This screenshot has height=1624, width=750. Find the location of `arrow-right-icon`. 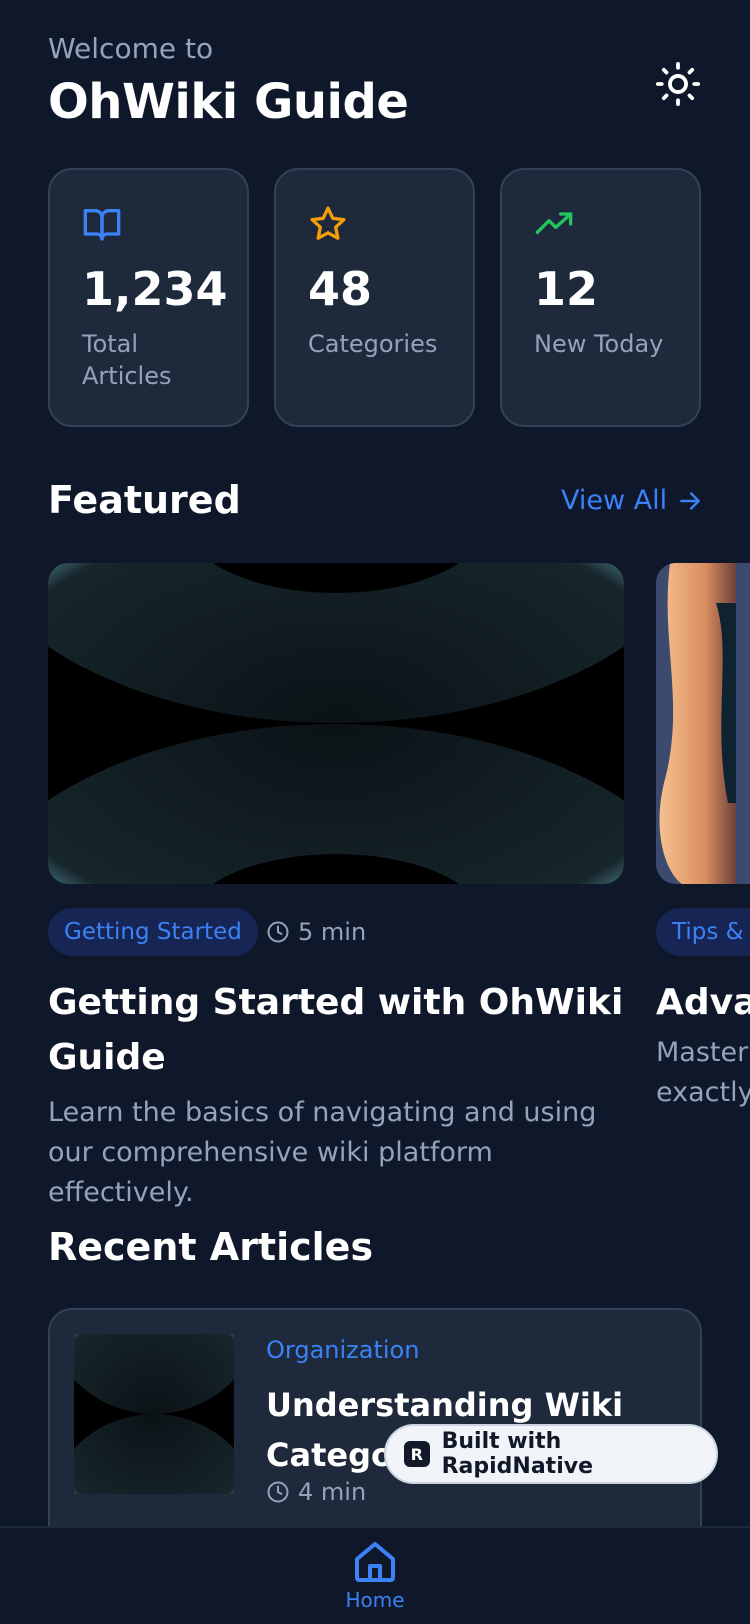

arrow-right-icon is located at coordinates (690, 500).